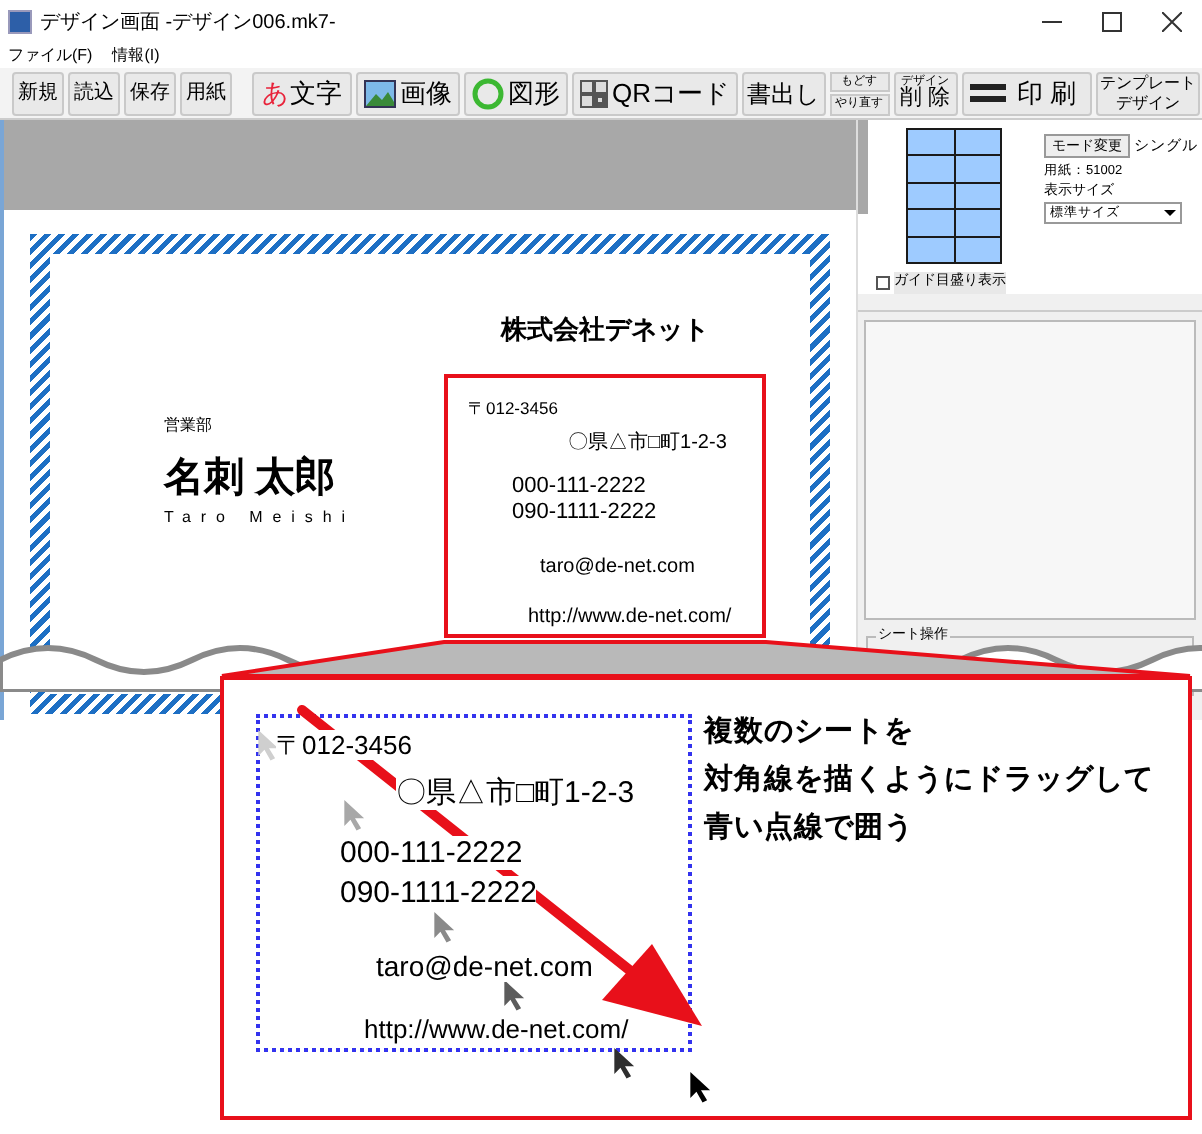 This screenshot has height=1134, width=1202. I want to click on address-line: 〇県△市□町1-2-3, so click(647, 442).